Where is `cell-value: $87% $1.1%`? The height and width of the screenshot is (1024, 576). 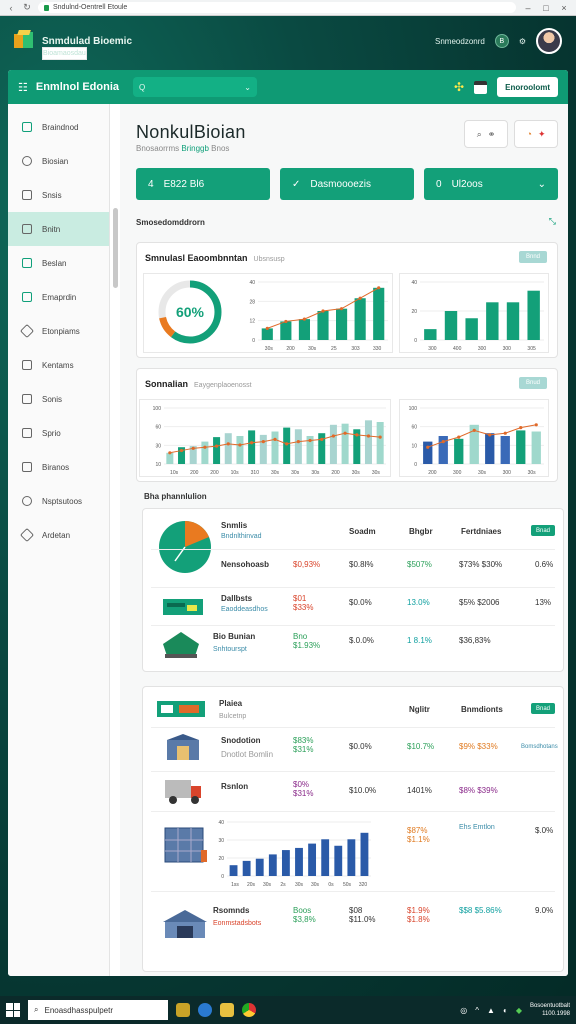
cell-value: $87% $1.1% is located at coordinates (418, 835).